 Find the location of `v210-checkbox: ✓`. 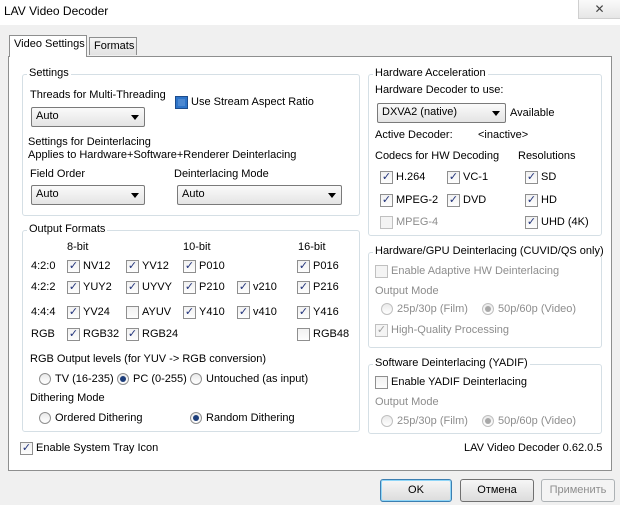

v210-checkbox: ✓ is located at coordinates (243, 287).